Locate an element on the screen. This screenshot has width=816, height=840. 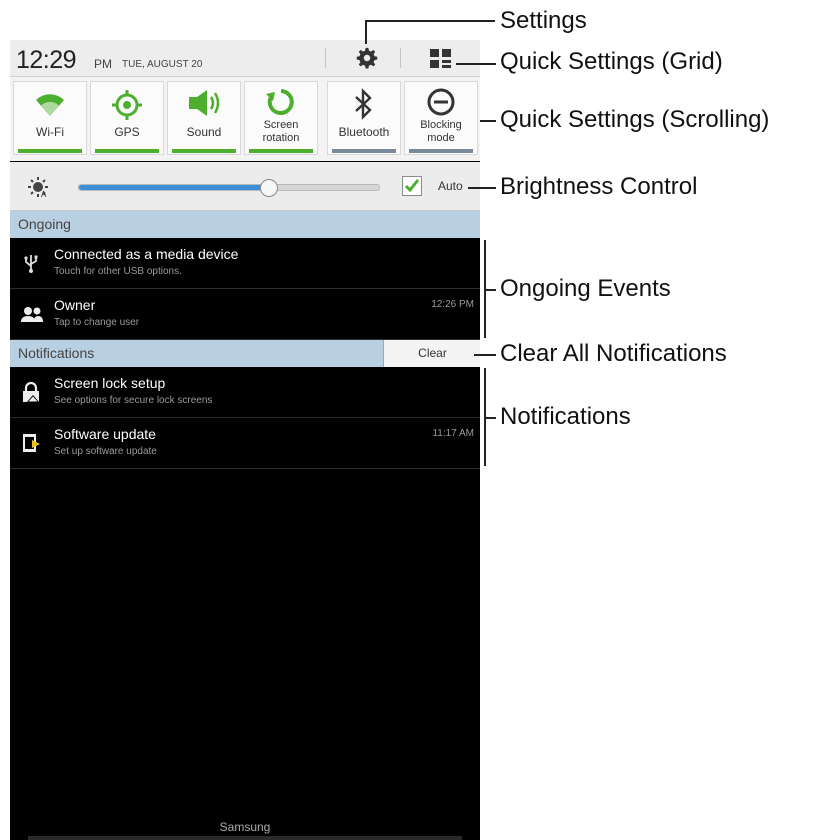
qs-tile-wifi: Wi-Fi is located at coordinates (50, 118).